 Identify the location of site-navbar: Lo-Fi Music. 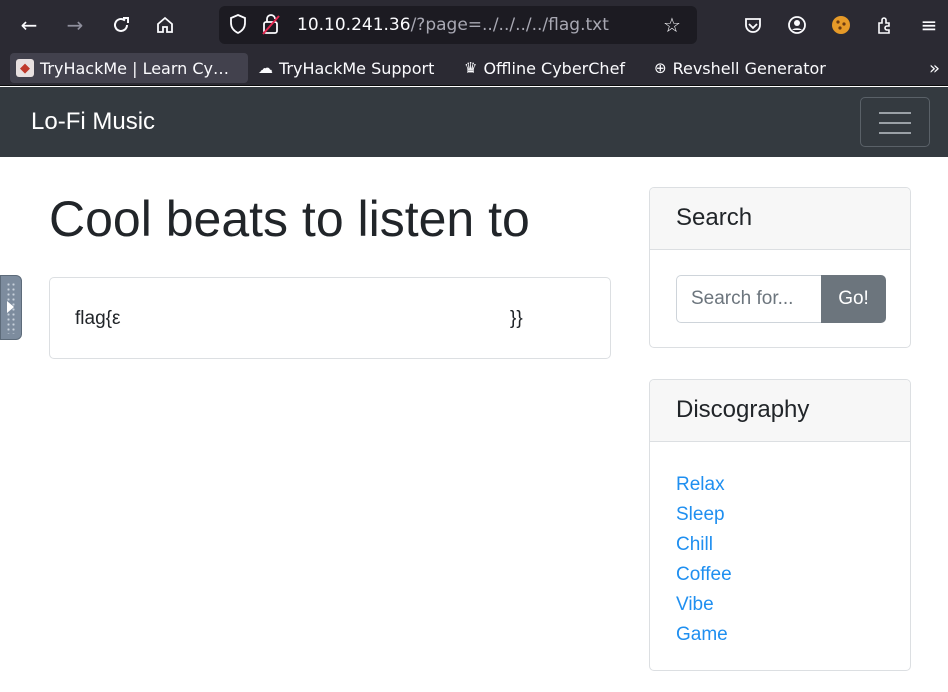
(474, 122).